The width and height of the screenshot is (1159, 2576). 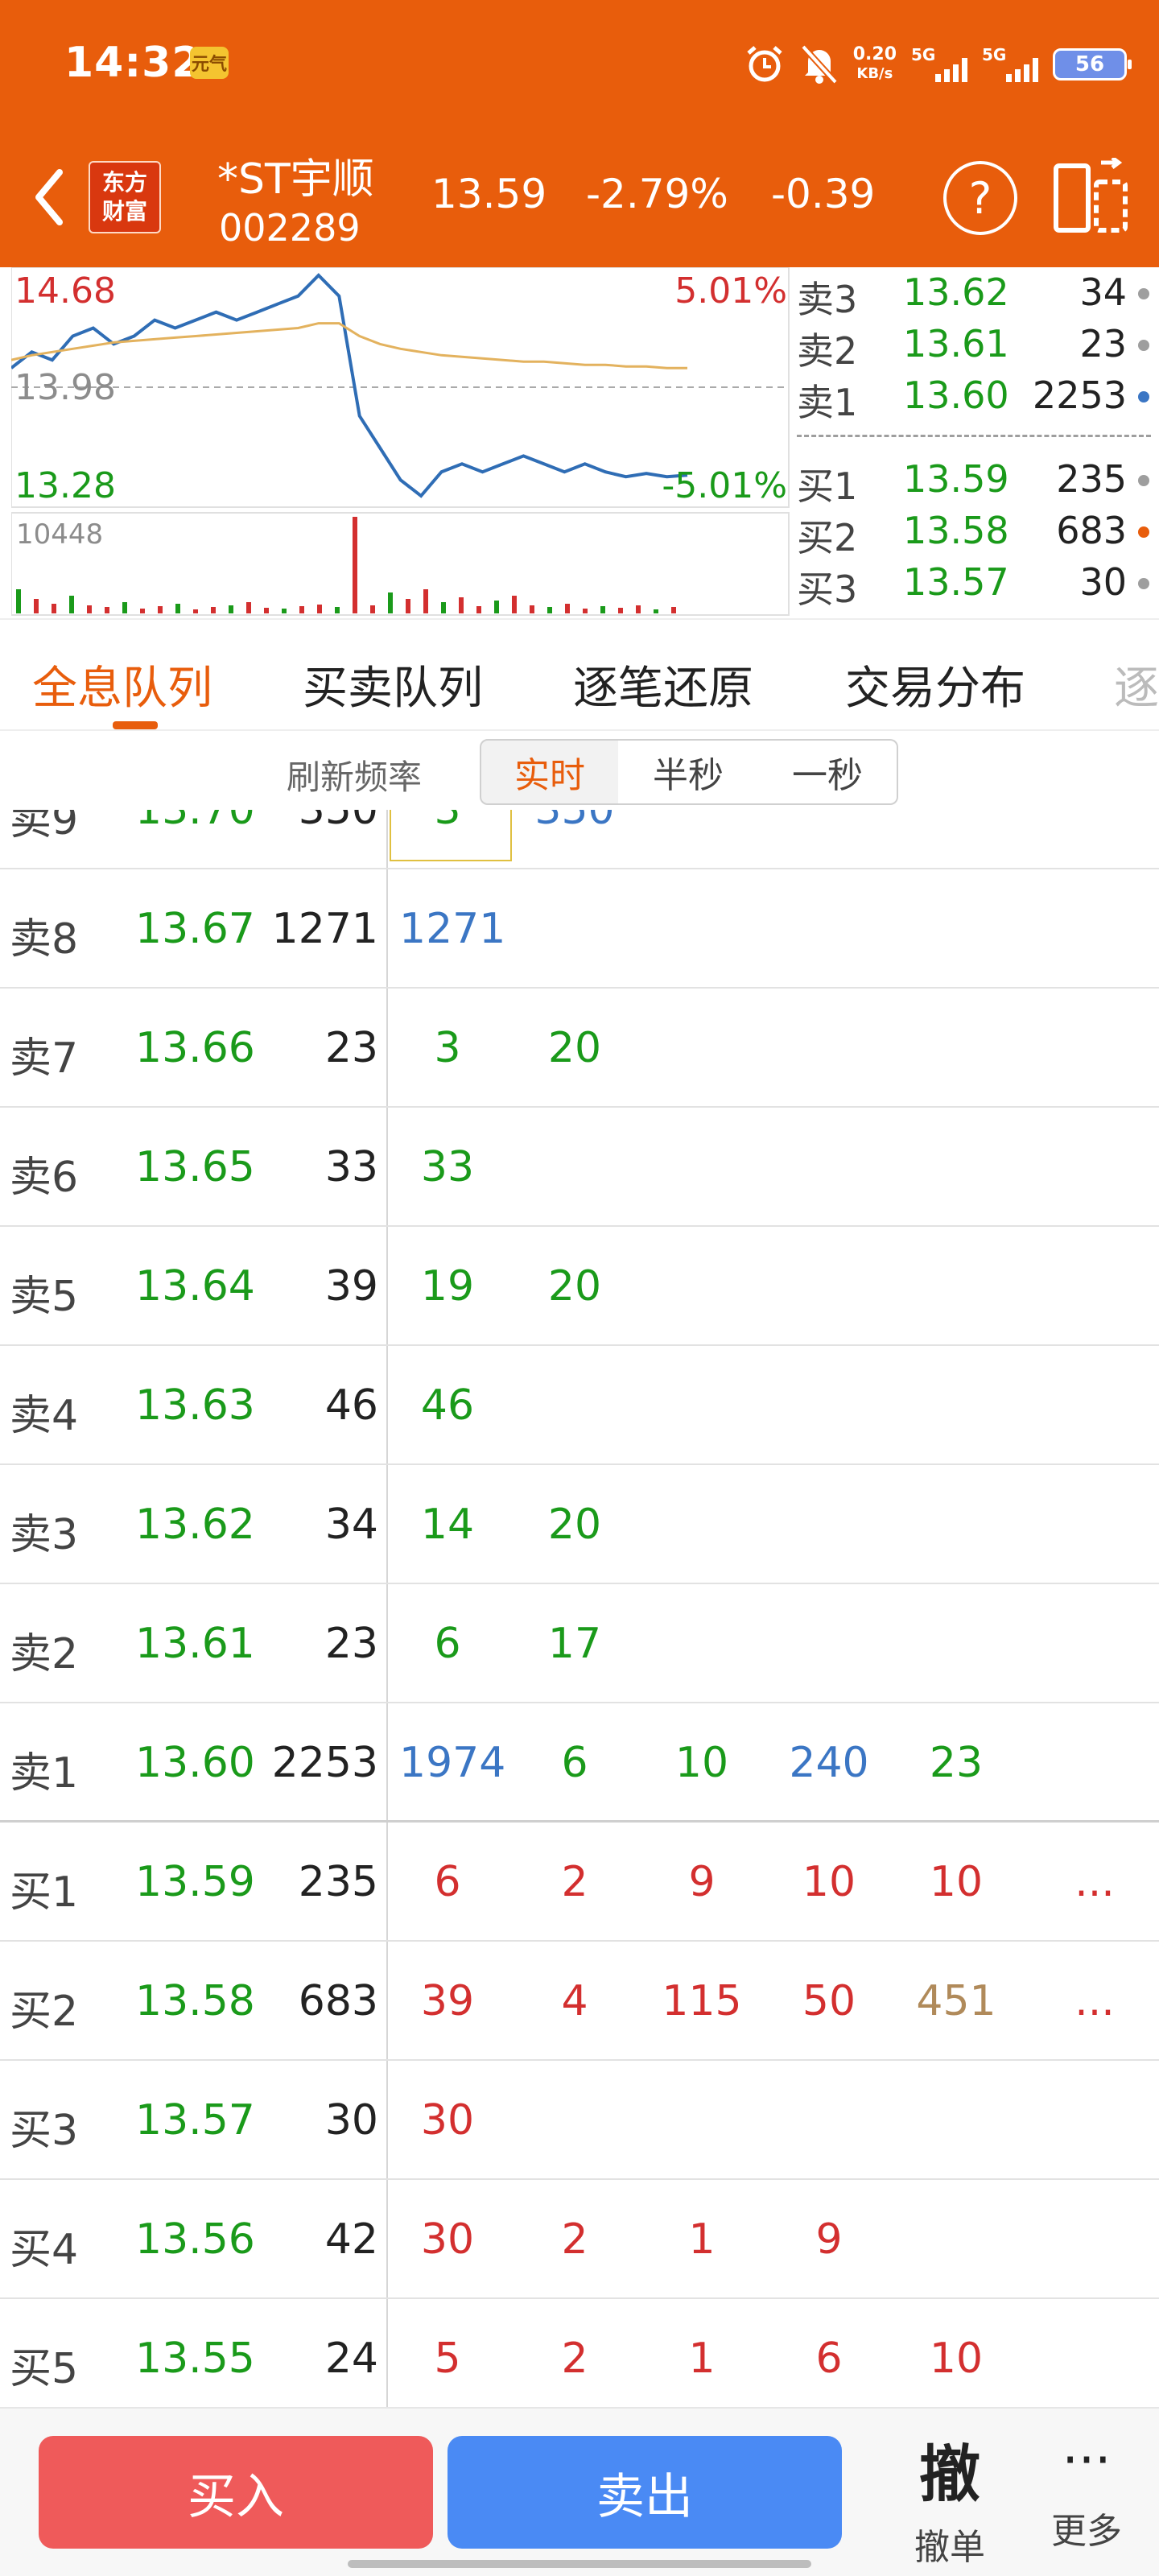 I want to click on queue-level-label: 卖5, so click(x=44, y=1297).